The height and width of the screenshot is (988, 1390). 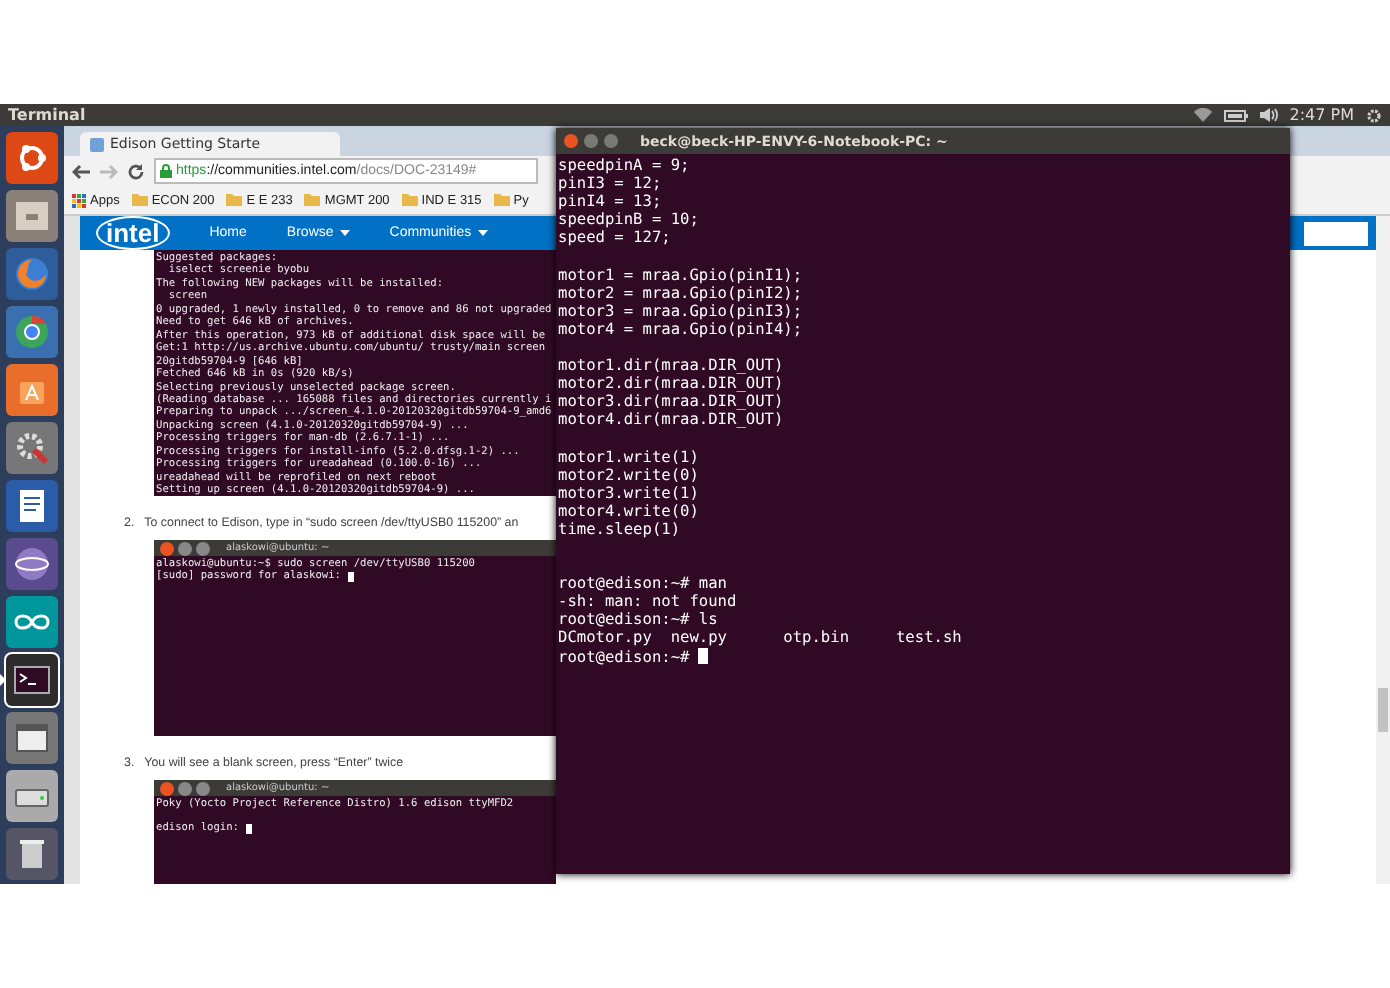 What do you see at coordinates (32, 274) in the screenshot?
I see `fox-globe-icon` at bounding box center [32, 274].